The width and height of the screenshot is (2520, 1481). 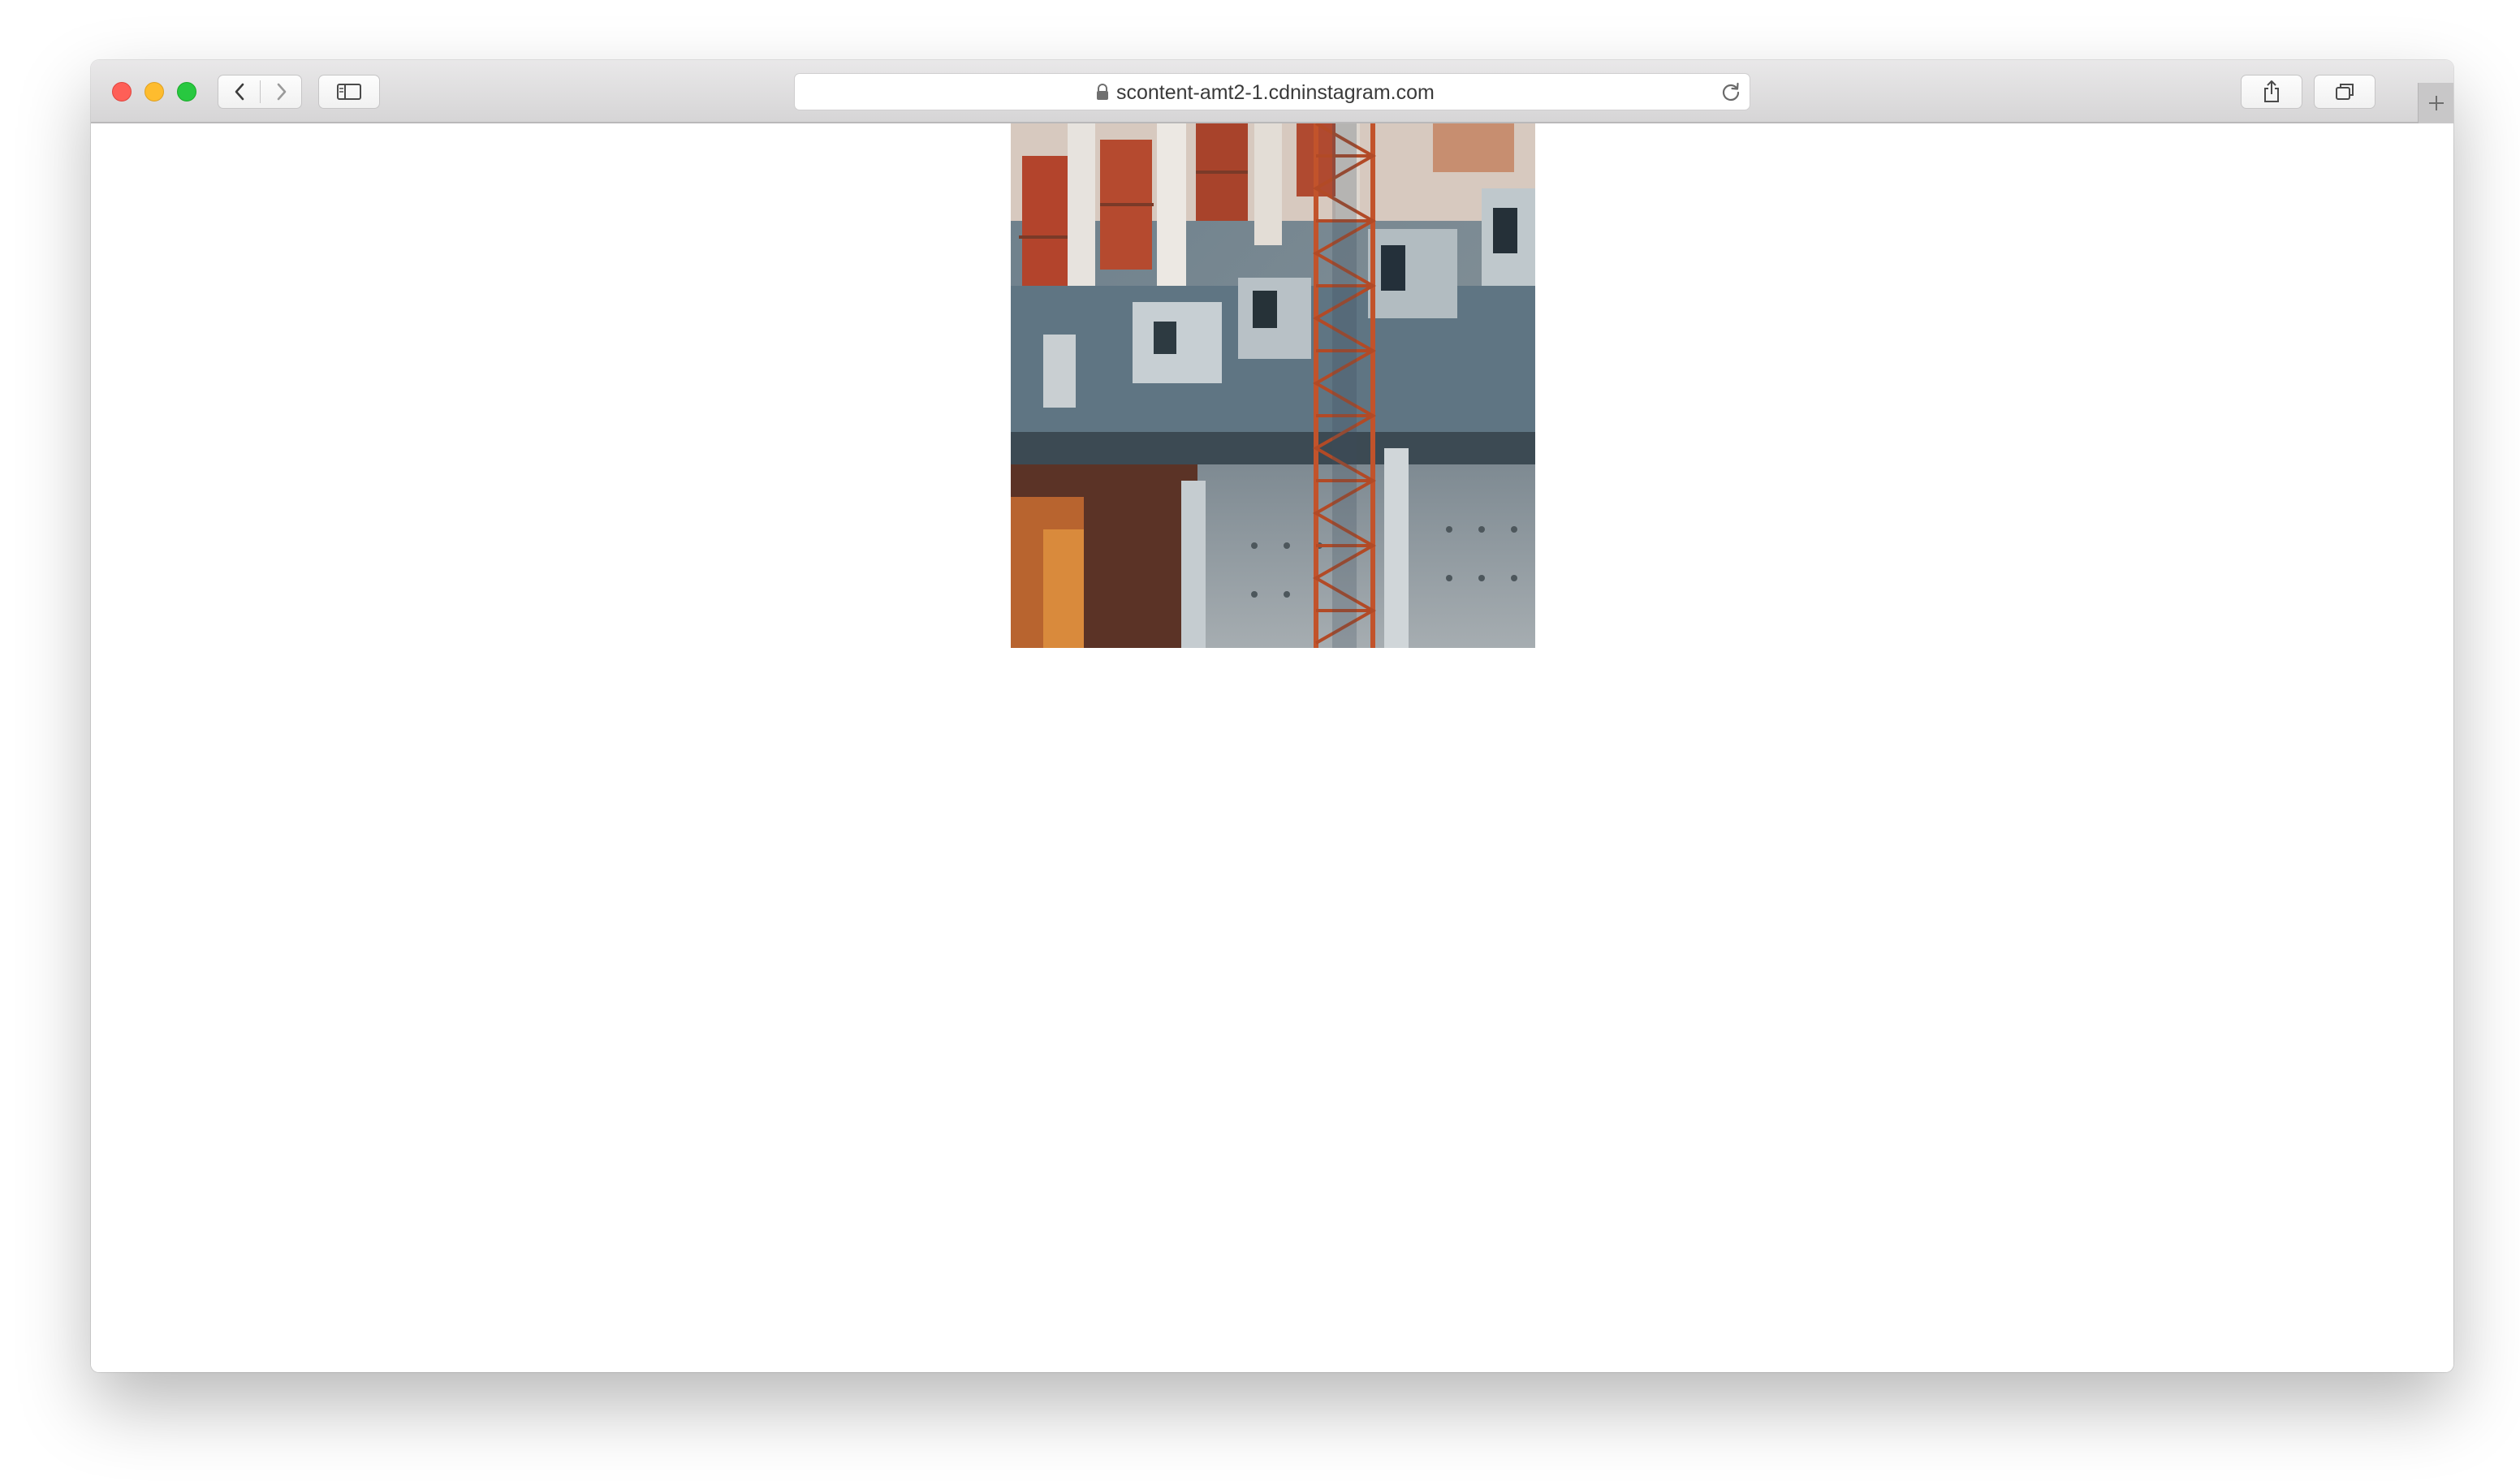 What do you see at coordinates (1102, 92) in the screenshot?
I see `lock-icon` at bounding box center [1102, 92].